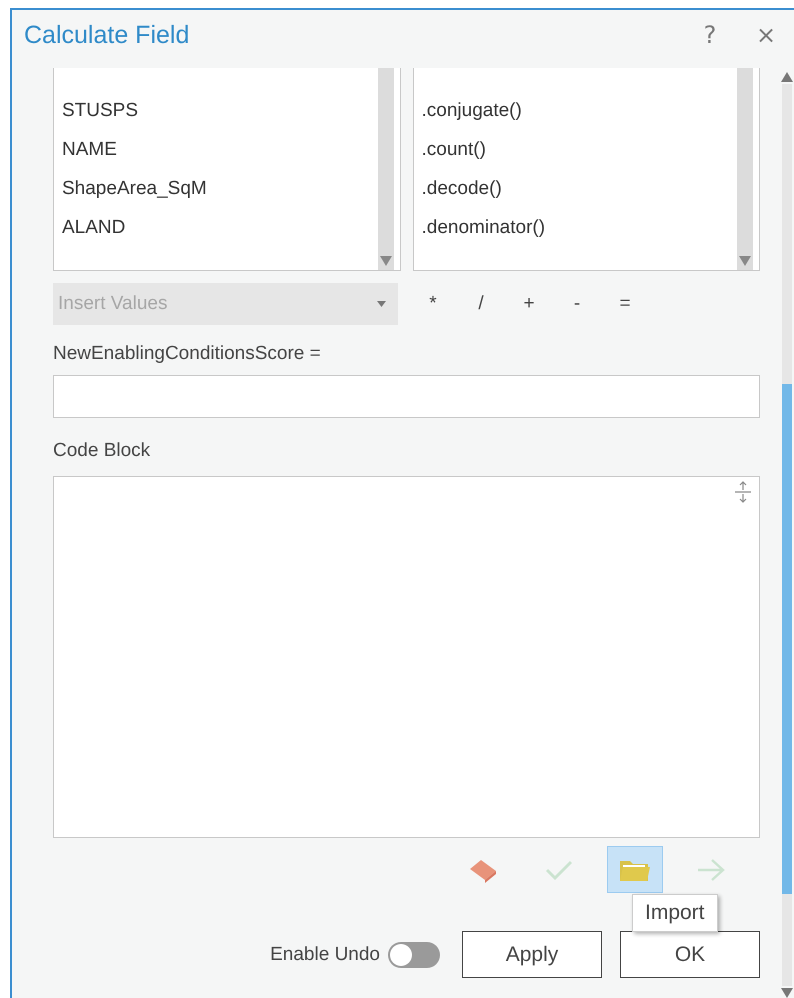  What do you see at coordinates (577, 304) in the screenshot?
I see `operator-button: -` at bounding box center [577, 304].